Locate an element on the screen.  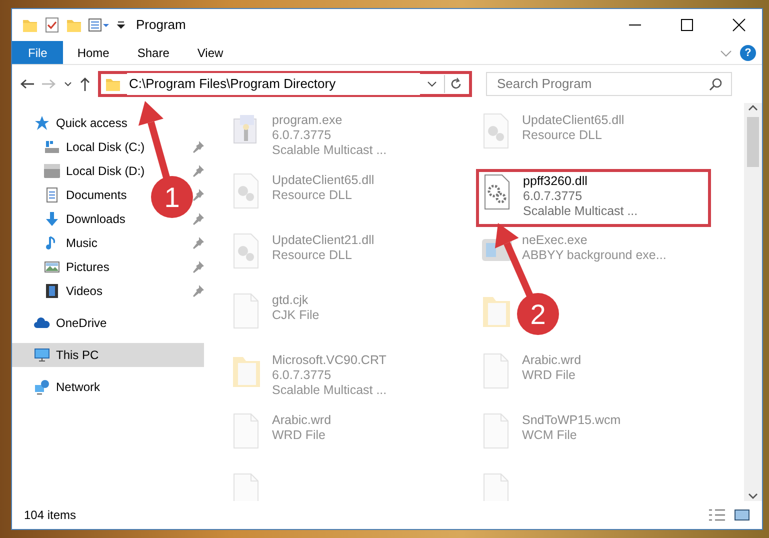
up-arrow-icon is located at coordinates (85, 84).